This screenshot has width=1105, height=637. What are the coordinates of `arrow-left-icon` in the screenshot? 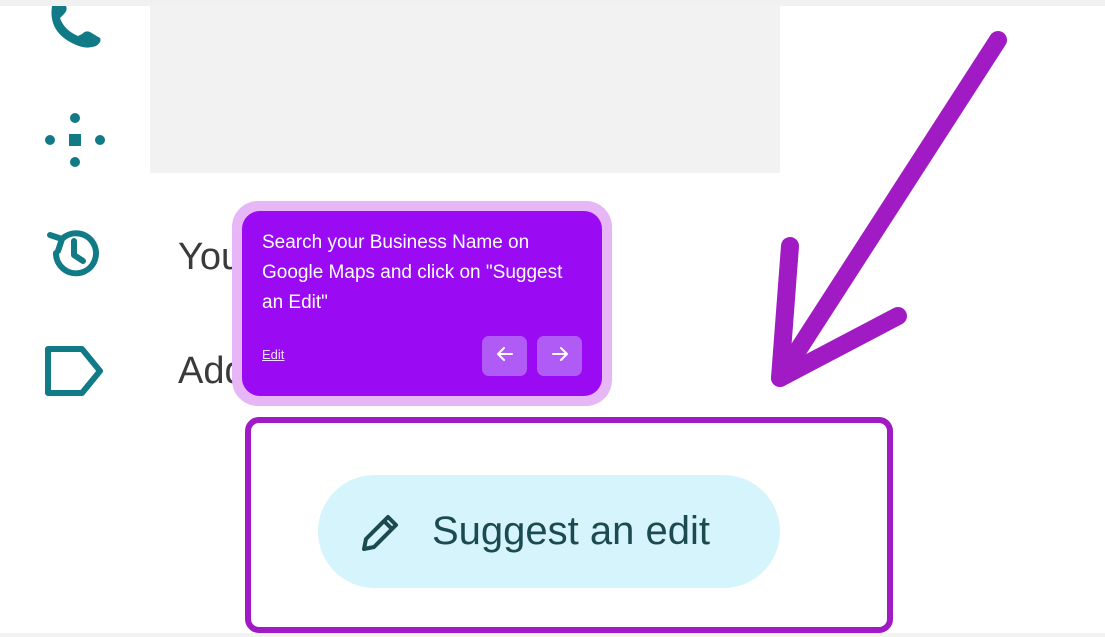 It's located at (505, 356).